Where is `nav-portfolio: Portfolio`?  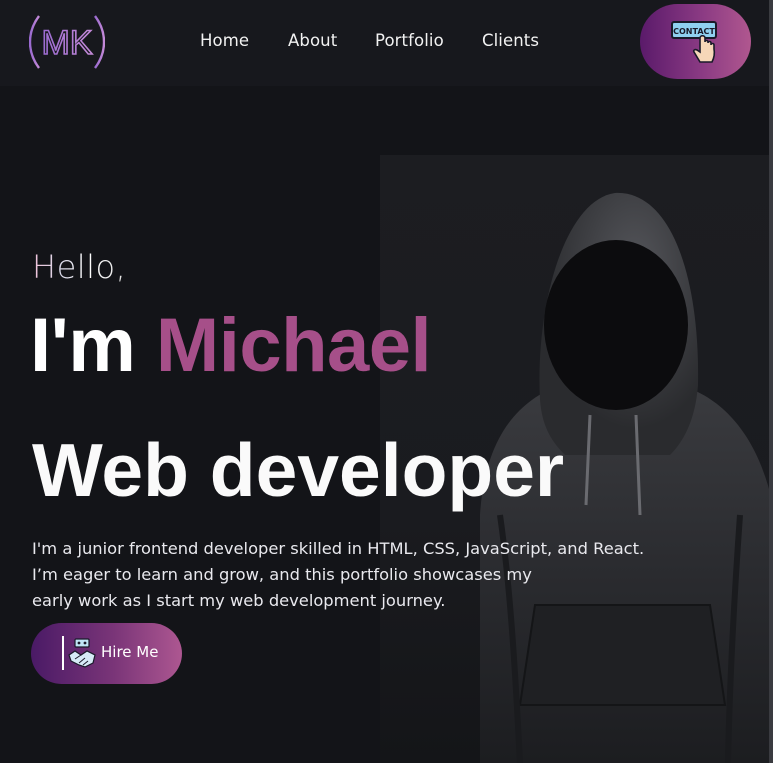
nav-portfolio: Portfolio is located at coordinates (409, 40).